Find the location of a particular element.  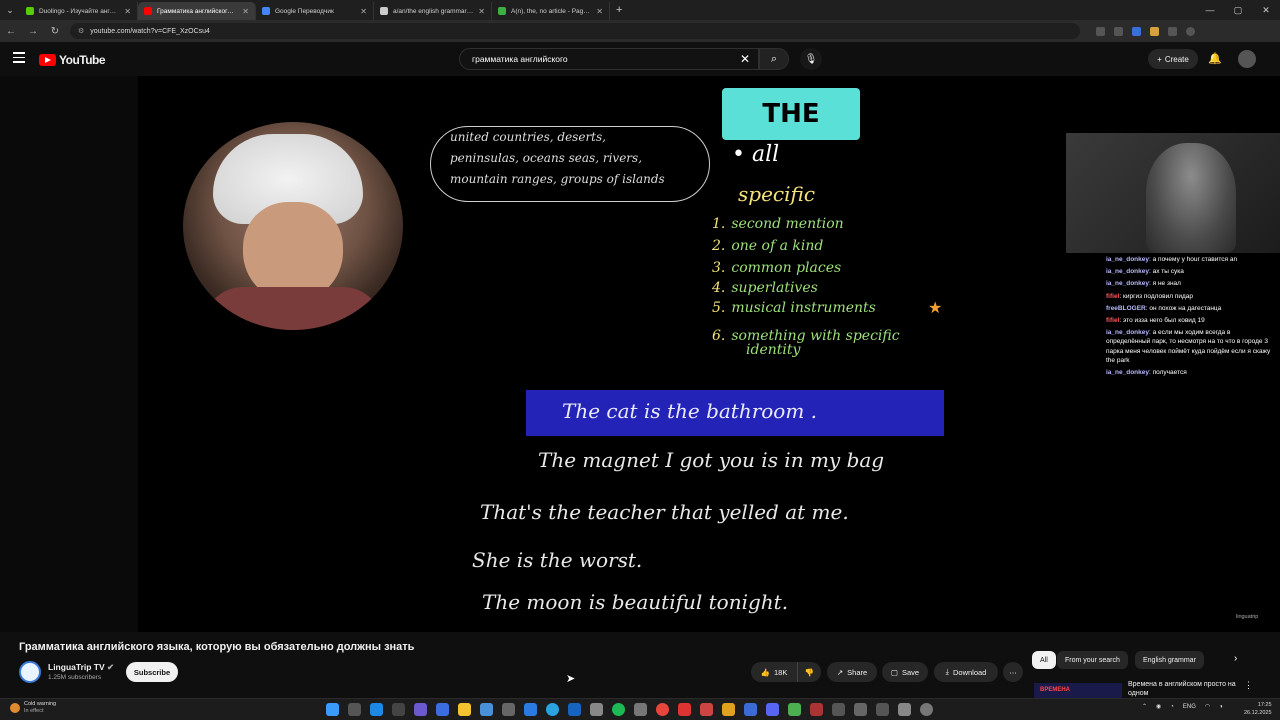

share-button: ↗ Share is located at coordinates (852, 672).